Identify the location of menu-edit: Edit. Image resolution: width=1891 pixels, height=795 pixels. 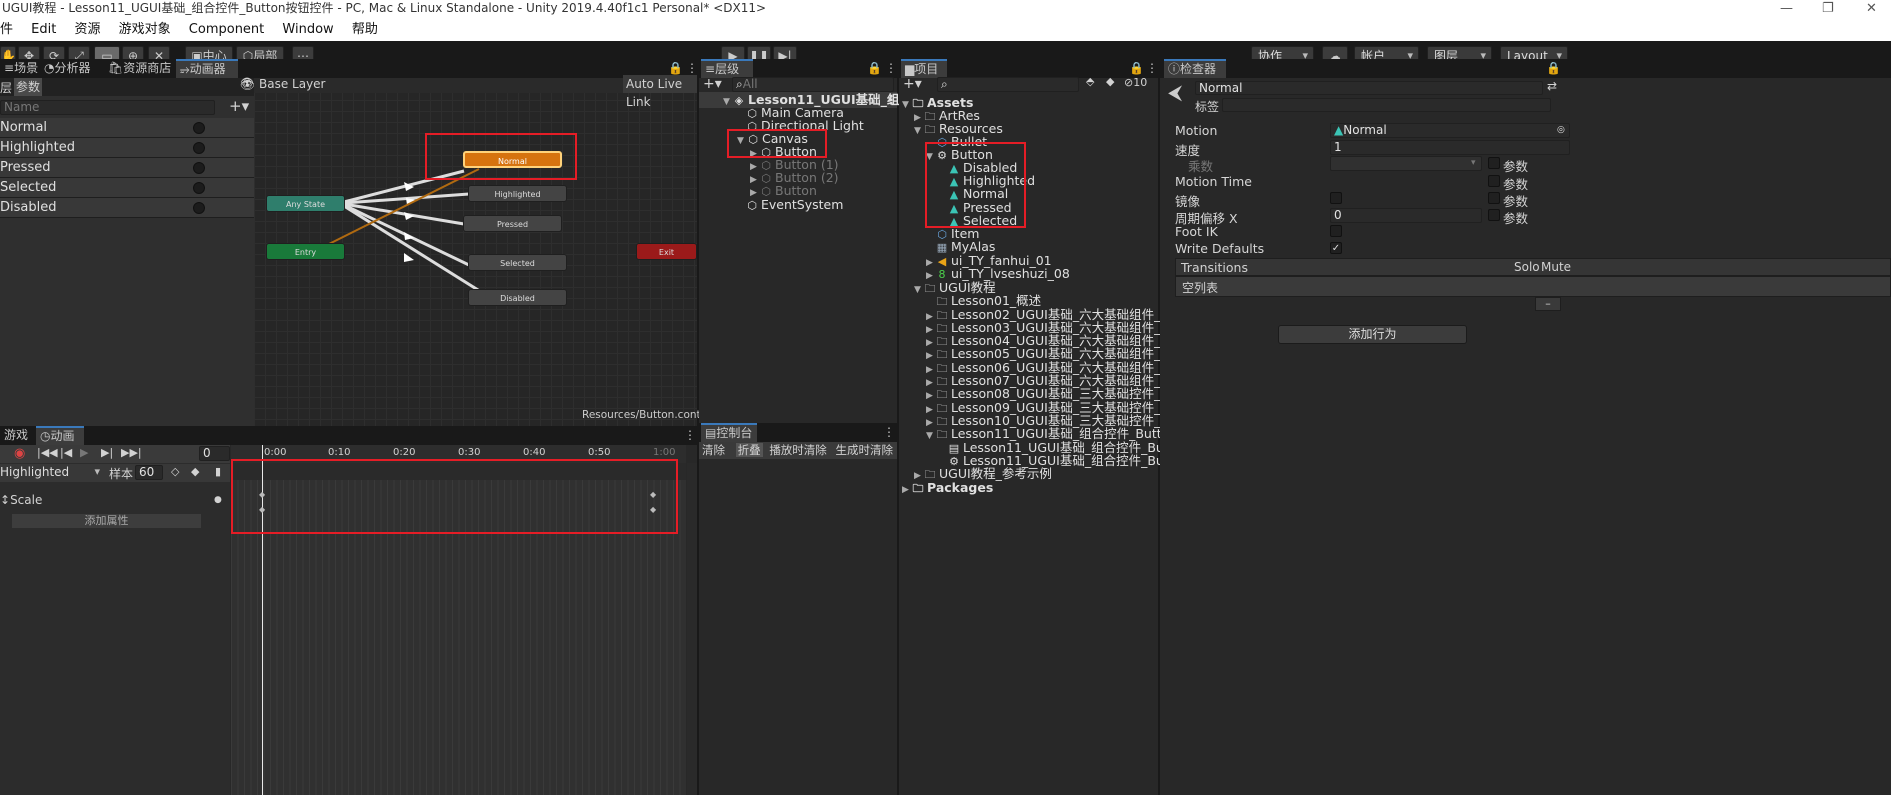
(43, 29).